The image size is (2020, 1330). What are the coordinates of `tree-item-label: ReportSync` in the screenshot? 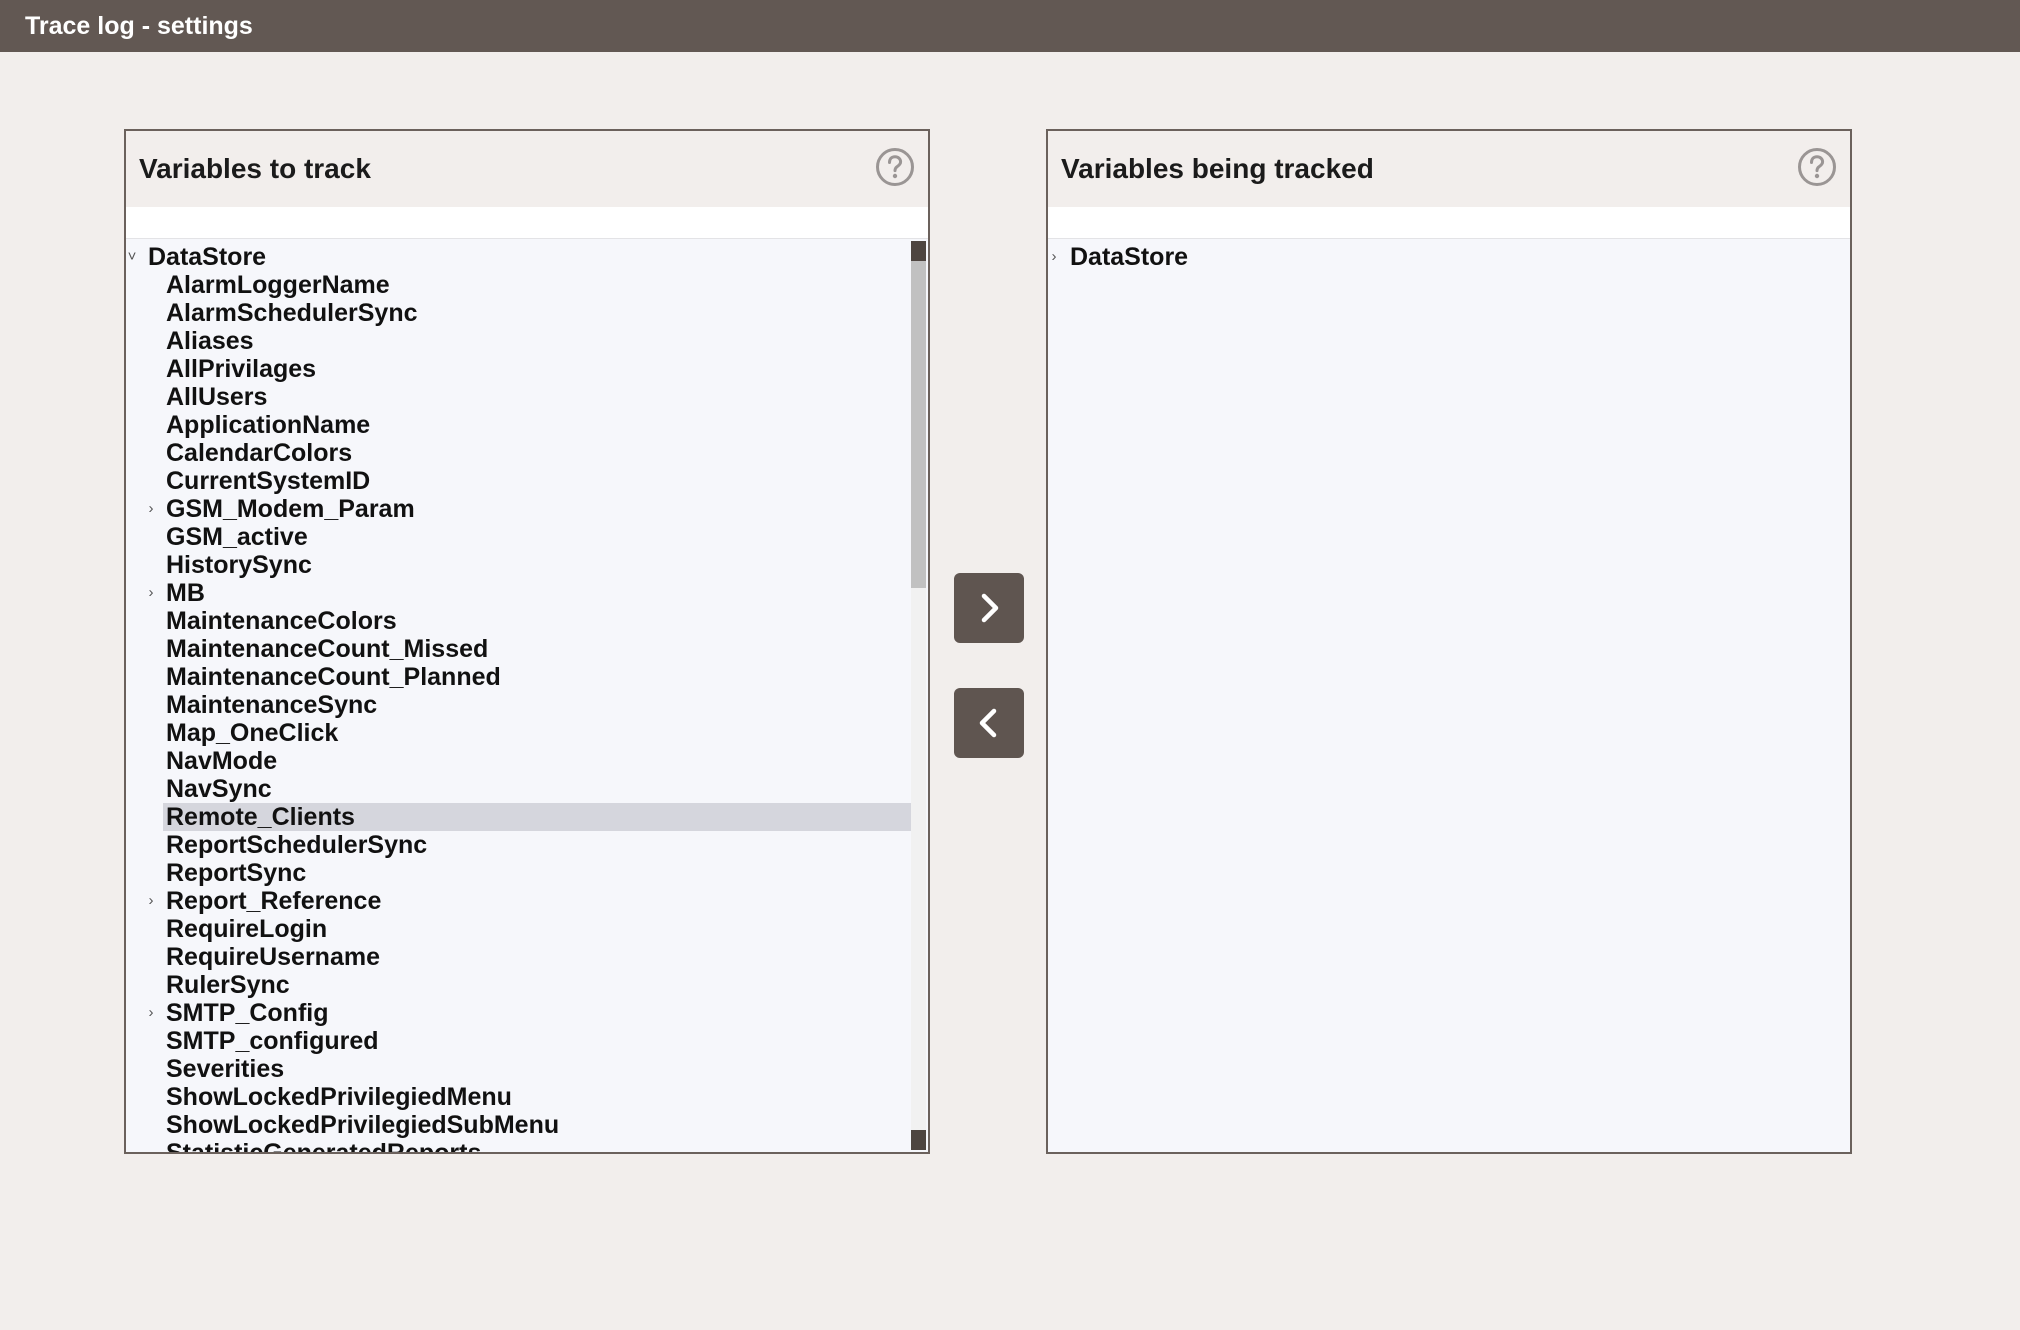 It's located at (236, 873).